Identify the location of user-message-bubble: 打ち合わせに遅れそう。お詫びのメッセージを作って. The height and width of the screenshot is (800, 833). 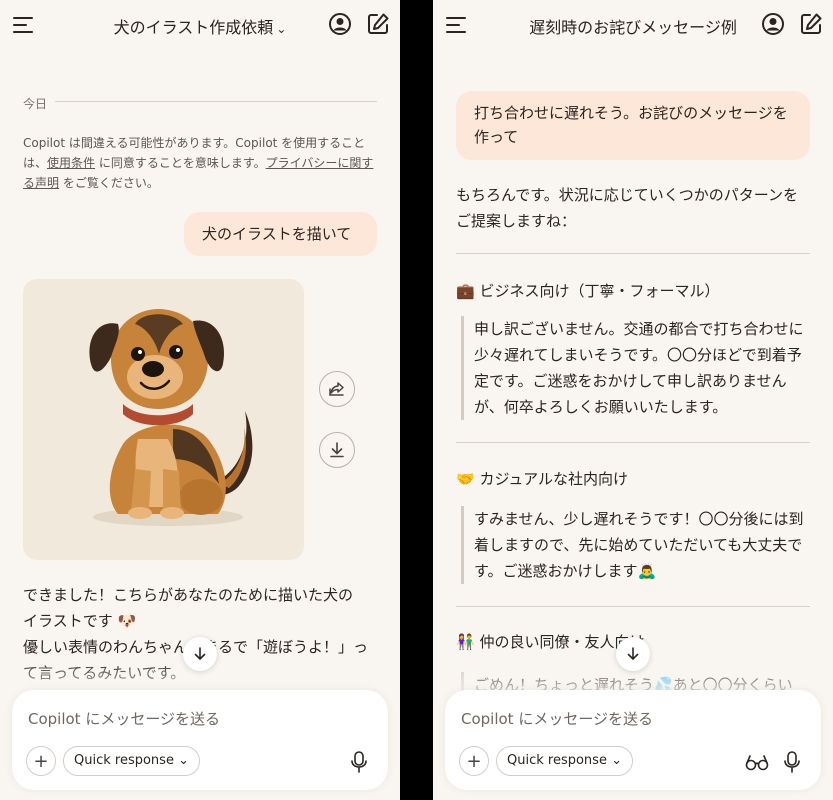
(633, 125).